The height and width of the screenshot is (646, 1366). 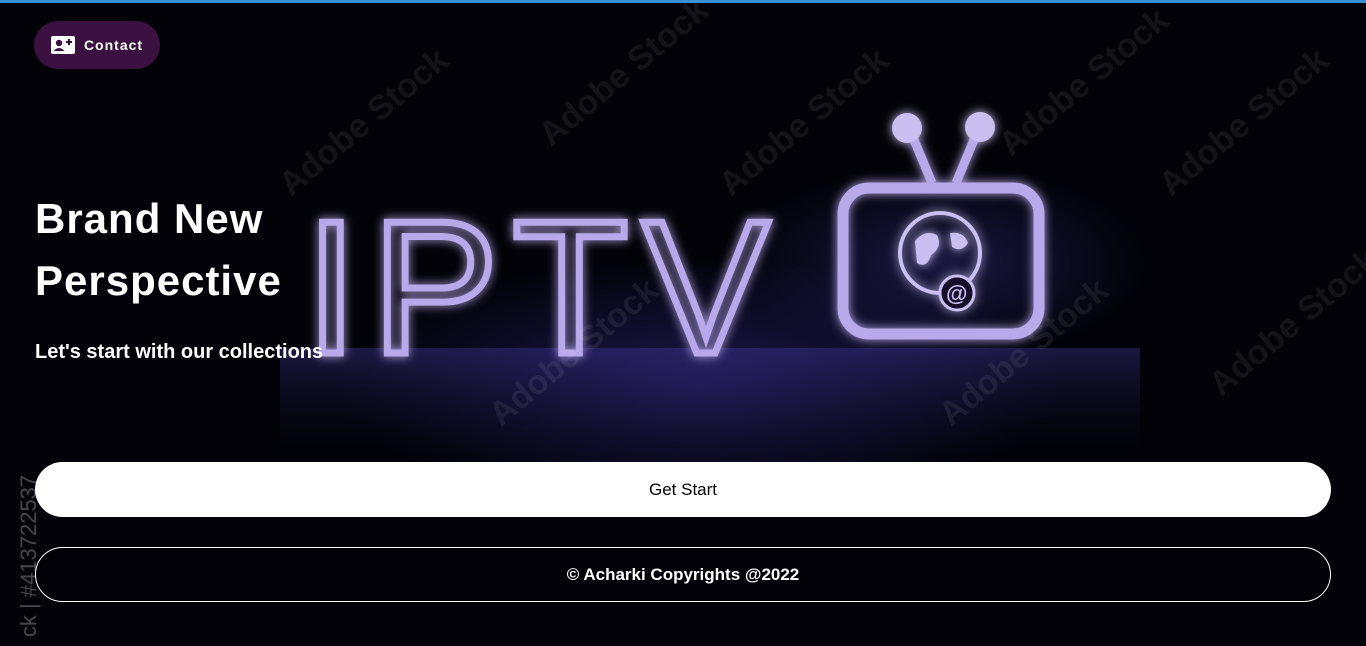 I want to click on contact-button: Contact, so click(x=97, y=45).